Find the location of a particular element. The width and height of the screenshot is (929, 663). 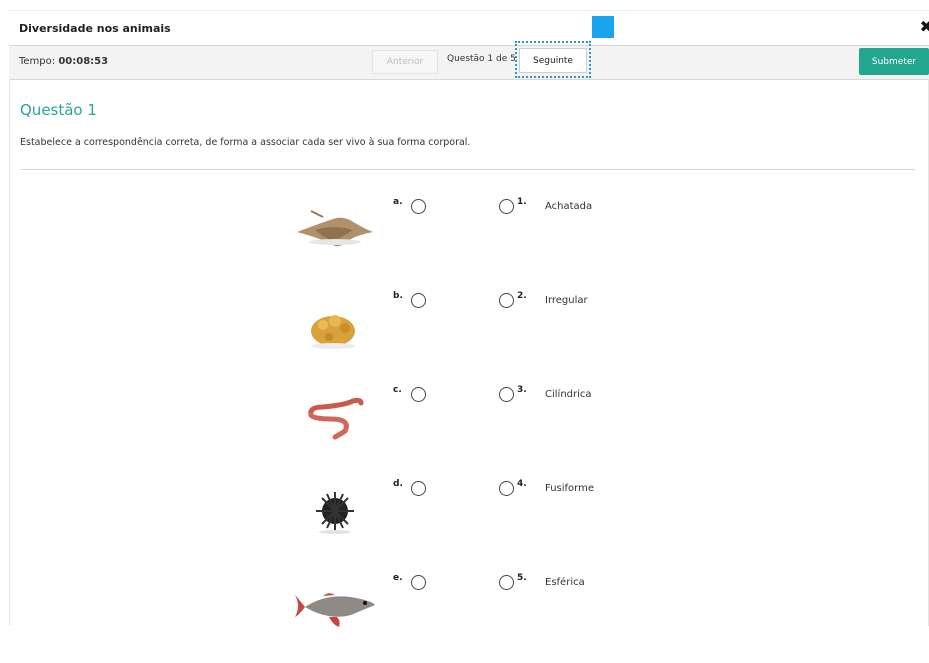

radio-left-c is located at coordinates (418, 394).